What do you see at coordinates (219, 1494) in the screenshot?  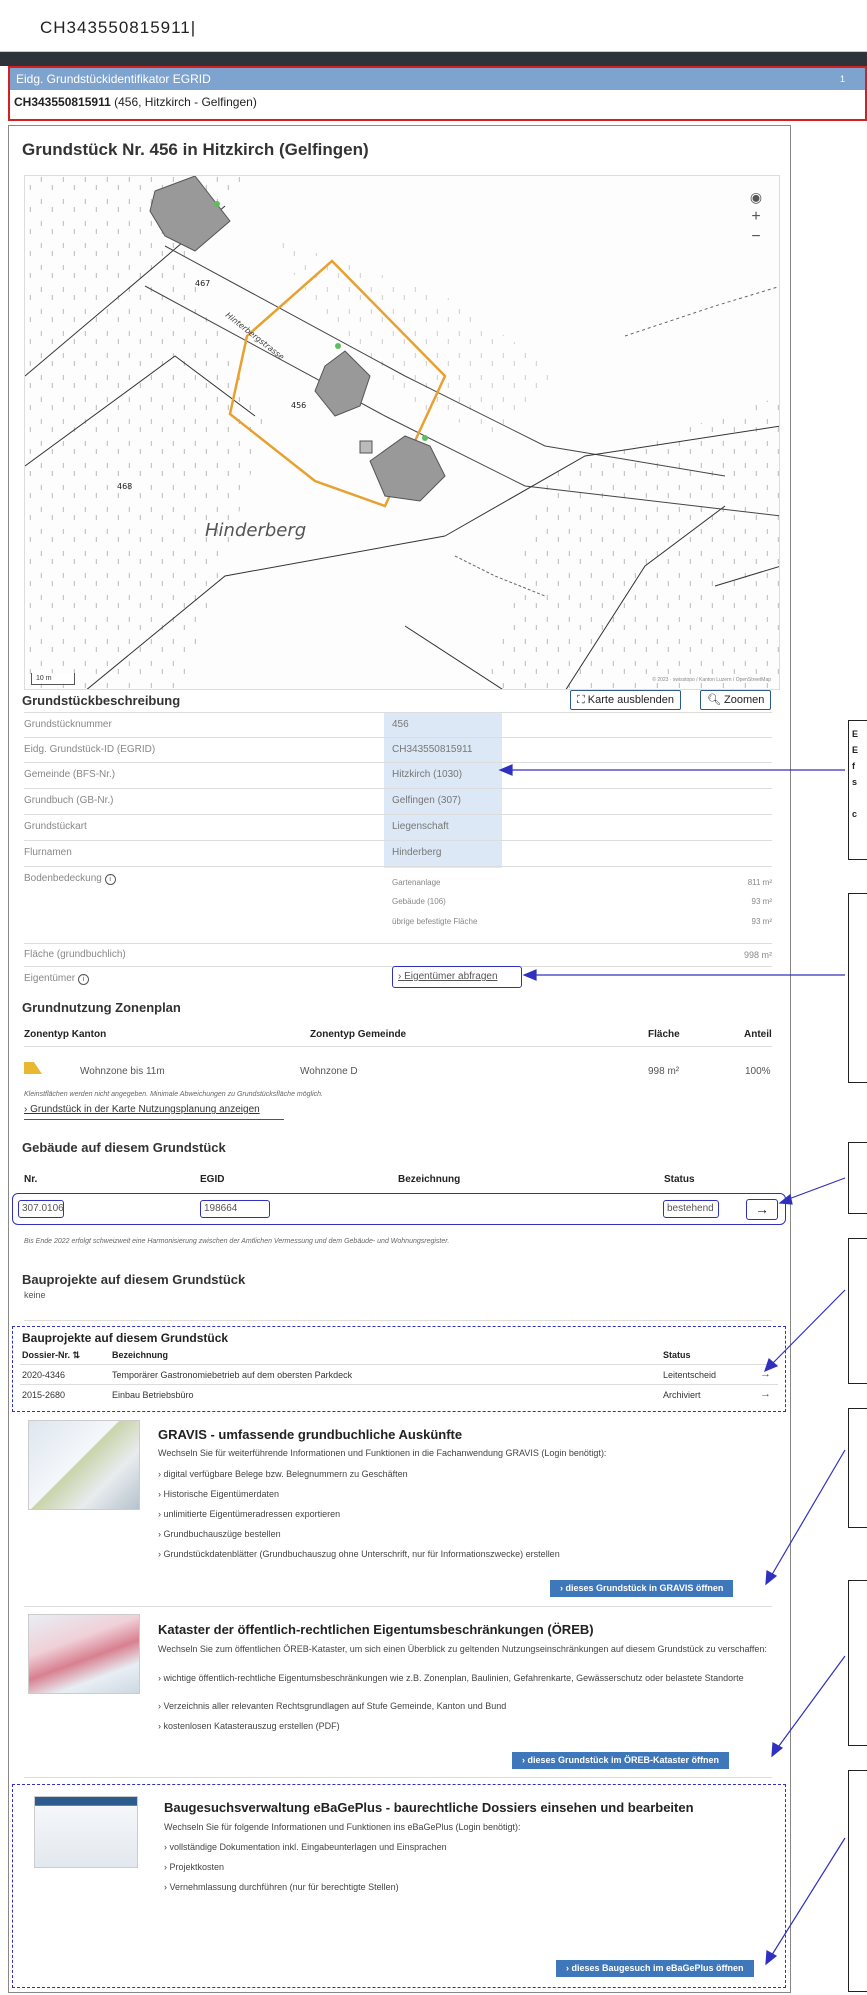 I see `gravis-bullet: › Historische Eigentümerdaten` at bounding box center [219, 1494].